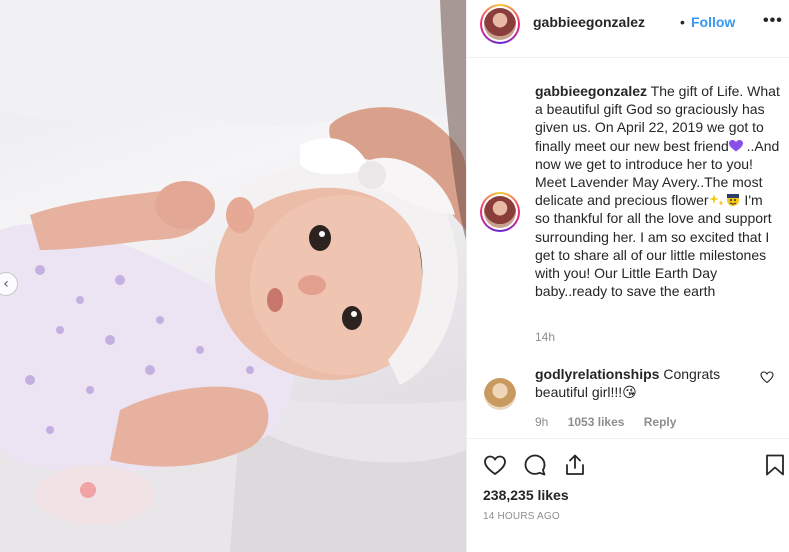 Image resolution: width=789 pixels, height=552 pixels. Describe the element at coordinates (526, 495) in the screenshot. I see `like-count: 238,235 likes` at that location.